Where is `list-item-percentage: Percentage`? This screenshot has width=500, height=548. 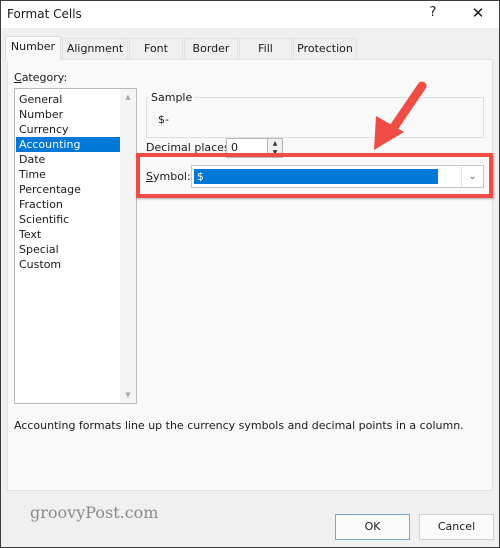 list-item-percentage: Percentage is located at coordinates (68, 189).